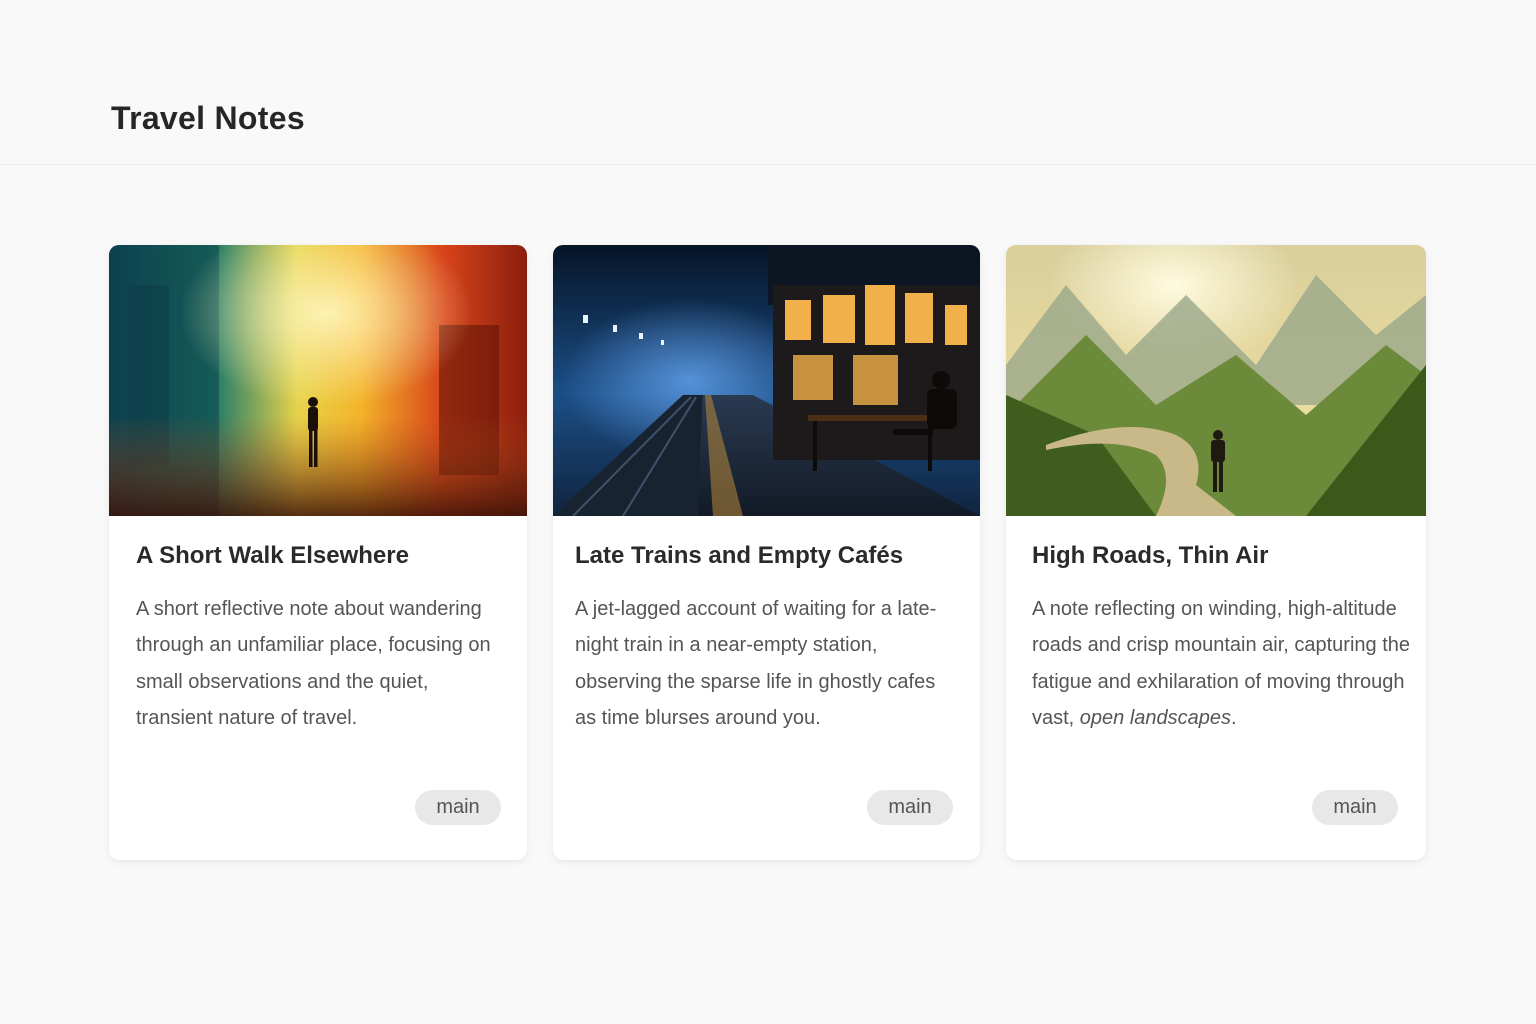 This screenshot has height=1024, width=1536. Describe the element at coordinates (318, 380) in the screenshot. I see `card-image-city-walk` at that location.